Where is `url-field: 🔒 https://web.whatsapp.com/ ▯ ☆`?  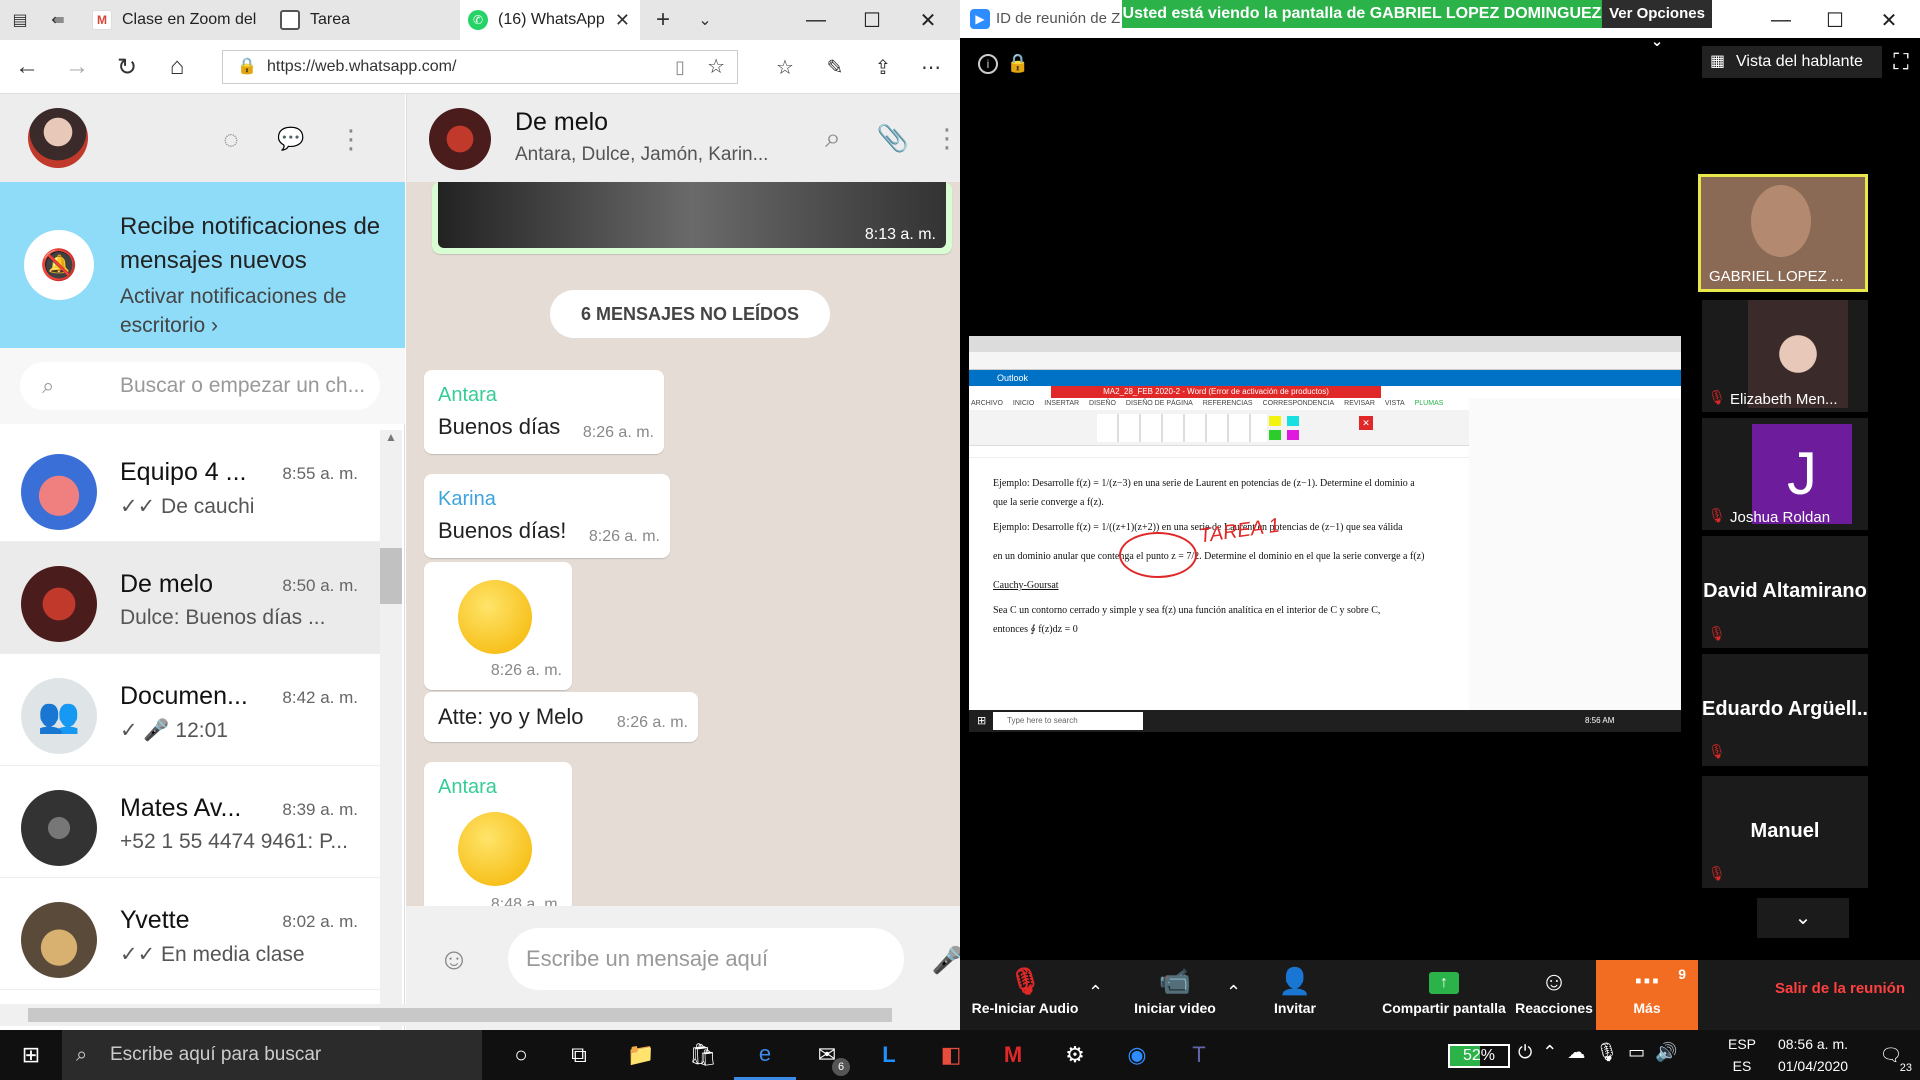
url-field: 🔒 https://web.whatsapp.com/ ▯ ☆ is located at coordinates (480, 67).